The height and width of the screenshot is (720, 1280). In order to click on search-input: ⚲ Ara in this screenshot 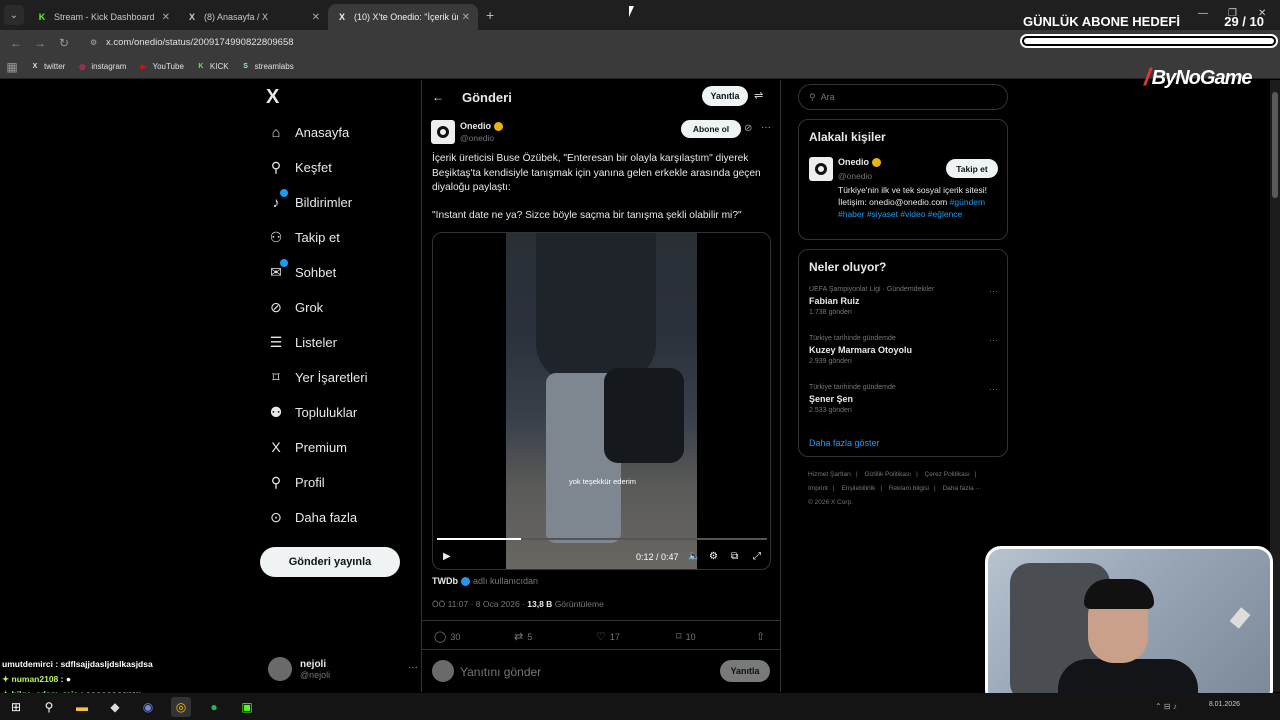, I will do `click(903, 97)`.